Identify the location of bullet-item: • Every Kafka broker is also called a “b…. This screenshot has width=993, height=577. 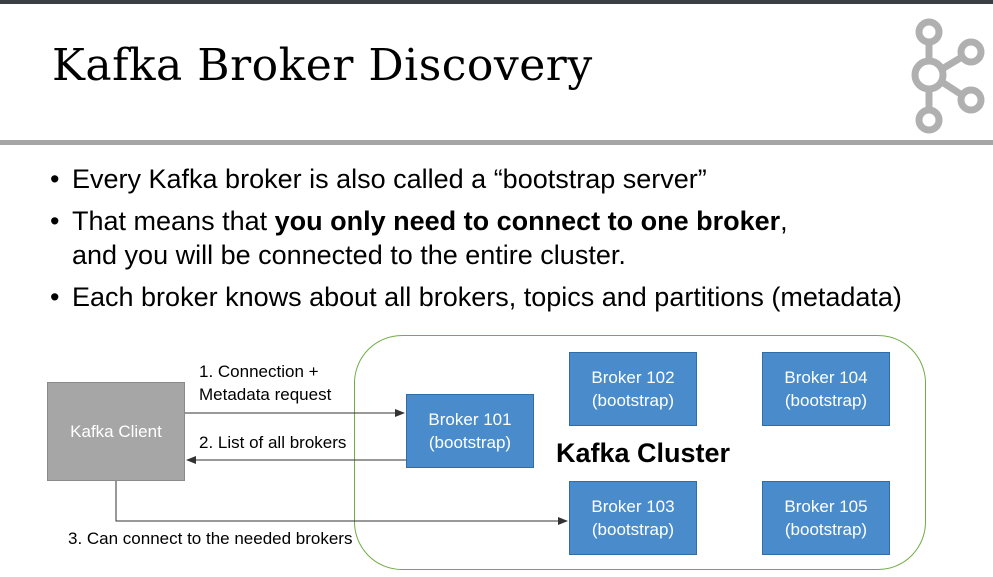
(515, 179).